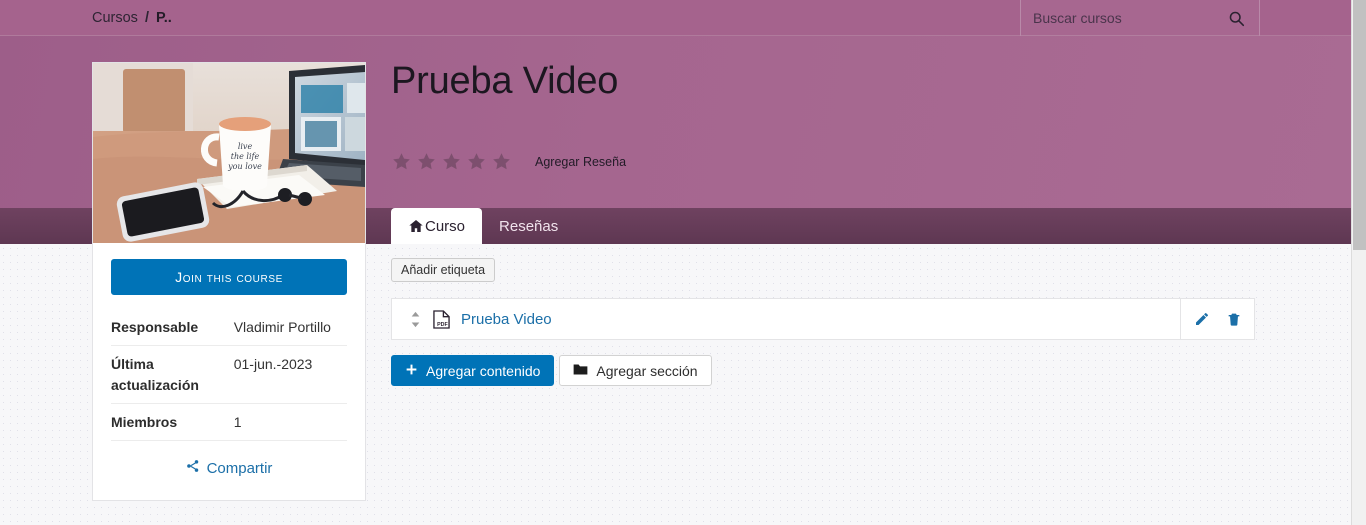  I want to click on tab-resenas: Reseñas, so click(528, 226).